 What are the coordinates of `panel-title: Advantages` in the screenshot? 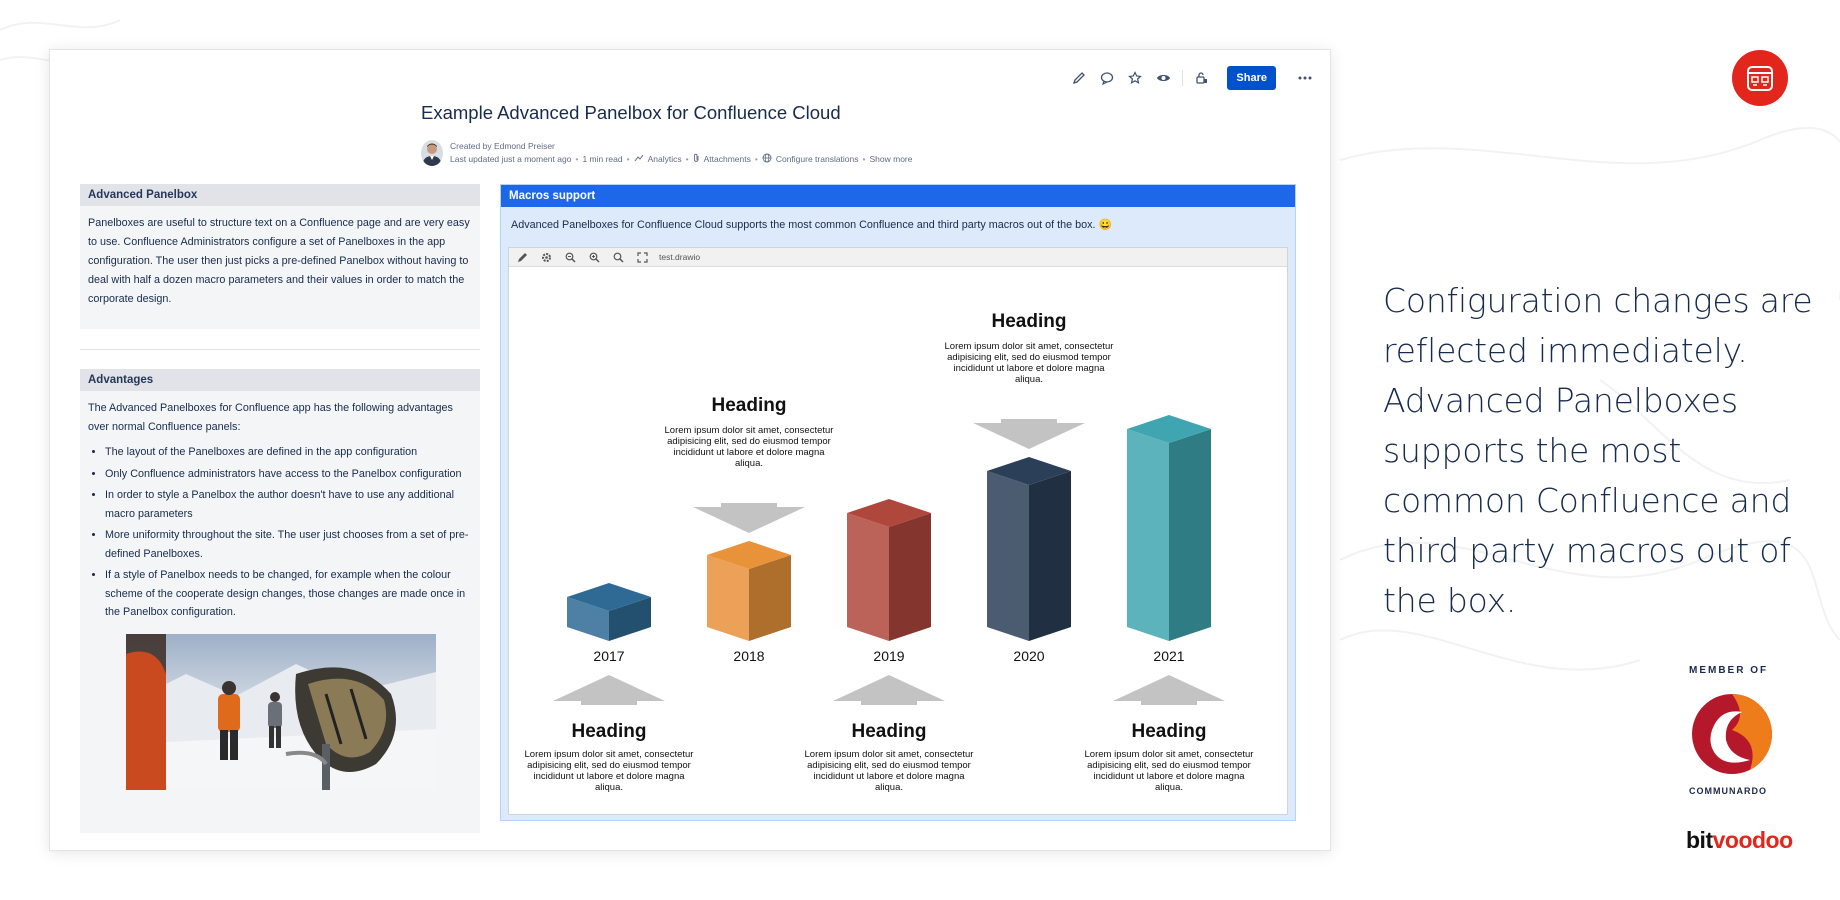 It's located at (280, 380).